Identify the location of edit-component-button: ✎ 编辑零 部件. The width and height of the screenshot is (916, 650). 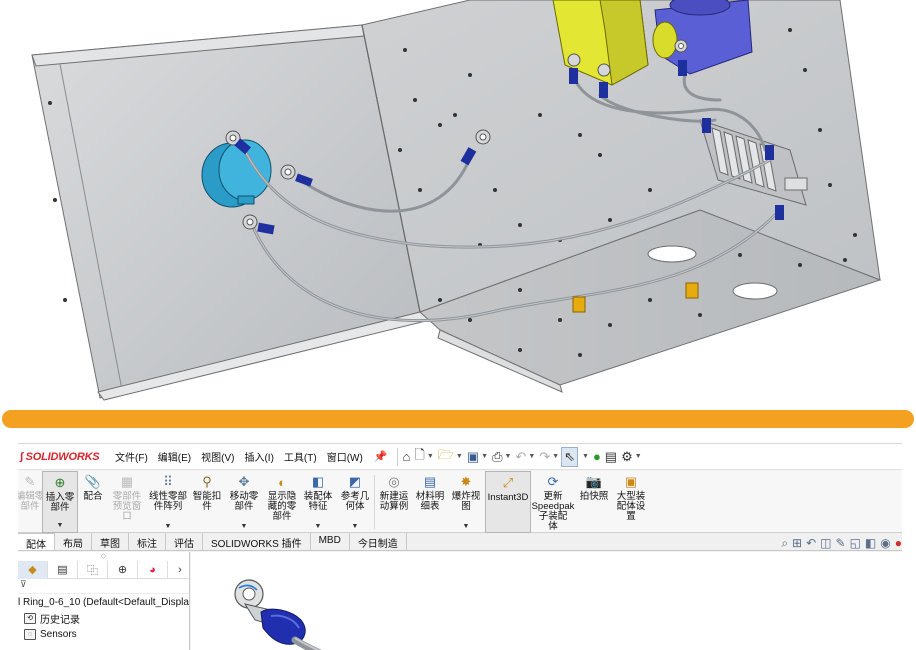
(31, 502).